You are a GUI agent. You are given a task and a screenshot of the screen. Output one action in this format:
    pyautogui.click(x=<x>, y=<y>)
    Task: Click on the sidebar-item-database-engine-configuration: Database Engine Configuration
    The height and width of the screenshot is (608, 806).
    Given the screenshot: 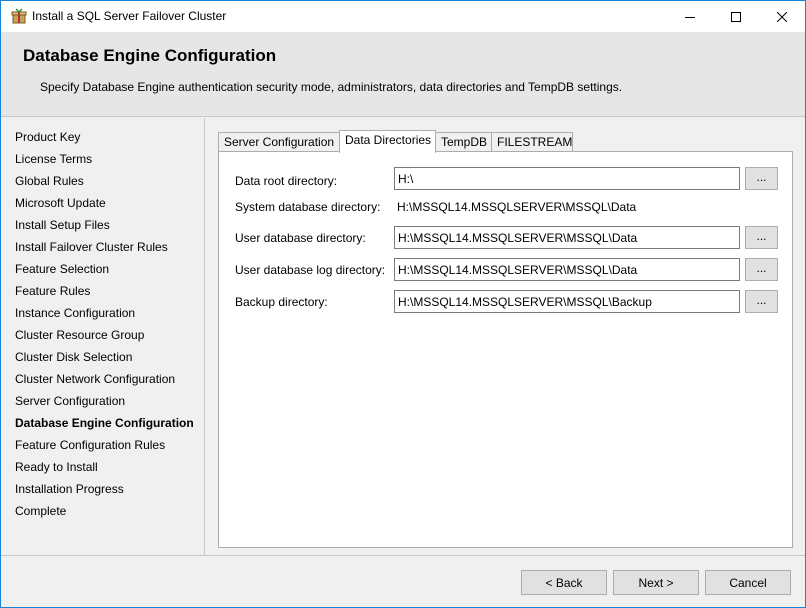 What is the action you would take?
    pyautogui.click(x=104, y=423)
    